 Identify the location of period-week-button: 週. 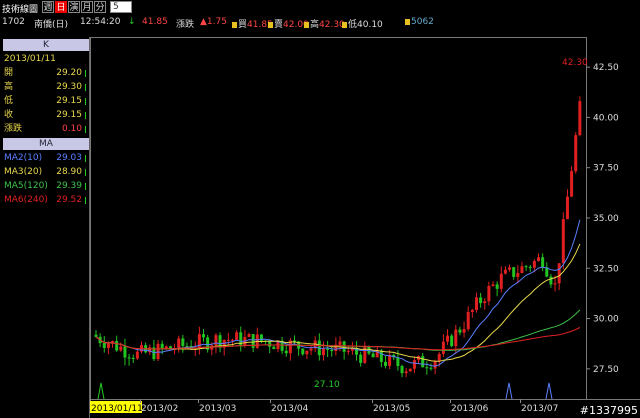
(48, 7).